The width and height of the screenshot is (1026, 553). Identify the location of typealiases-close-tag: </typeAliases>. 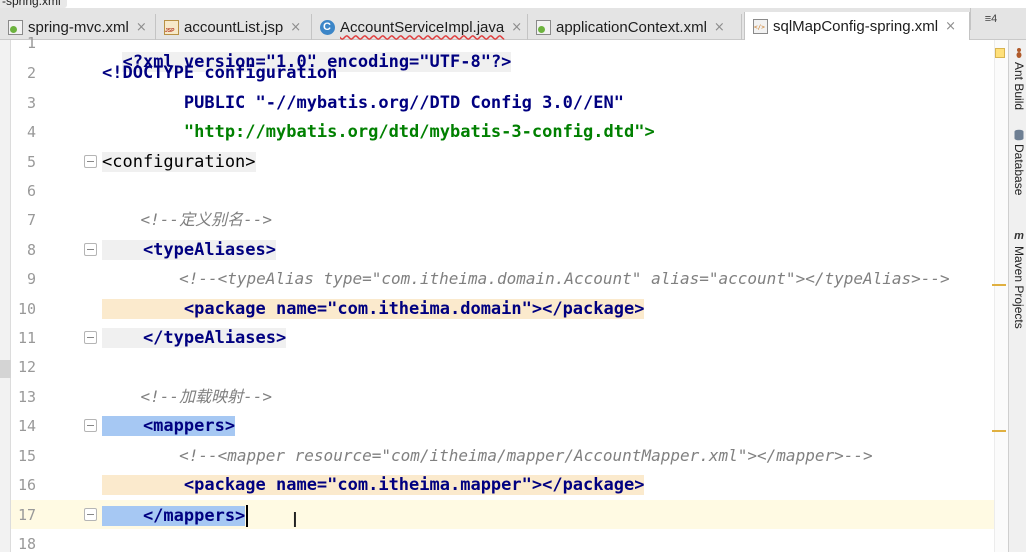
(194, 338).